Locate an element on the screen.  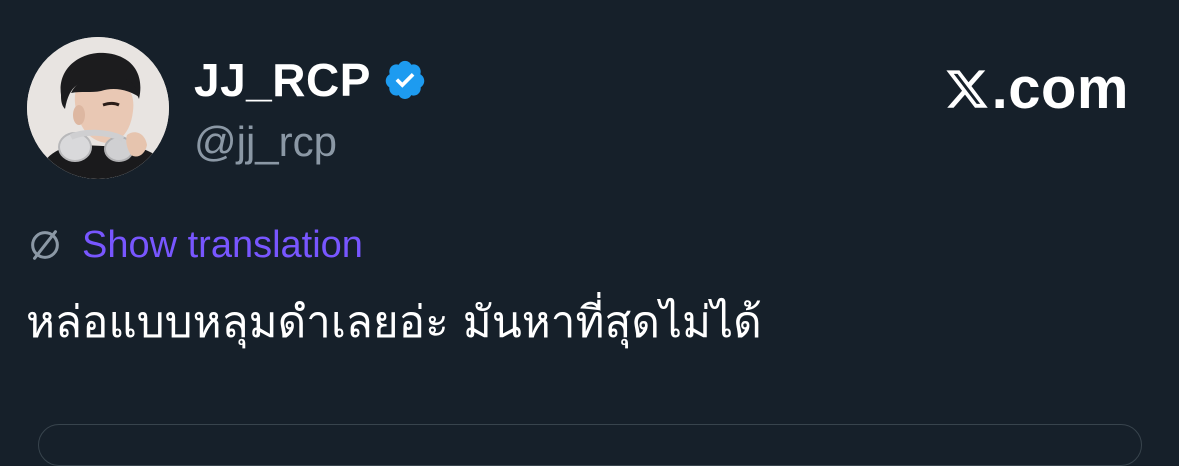
globe-translate-icon is located at coordinates (45, 245).